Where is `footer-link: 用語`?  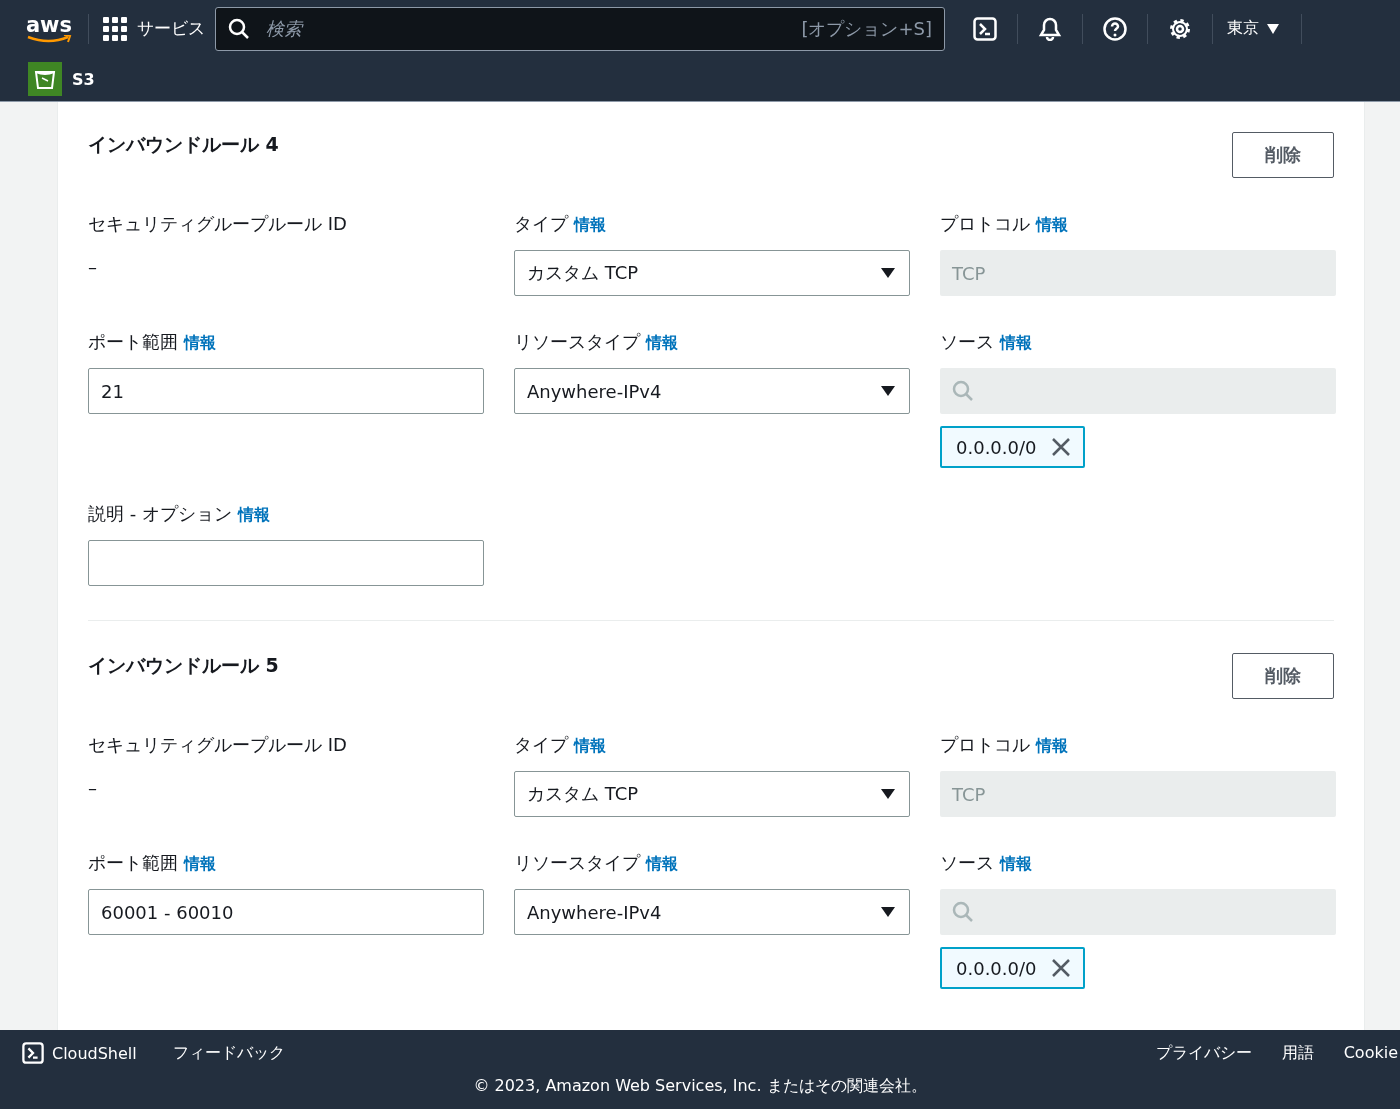
footer-link: 用語 is located at coordinates (1297, 1053).